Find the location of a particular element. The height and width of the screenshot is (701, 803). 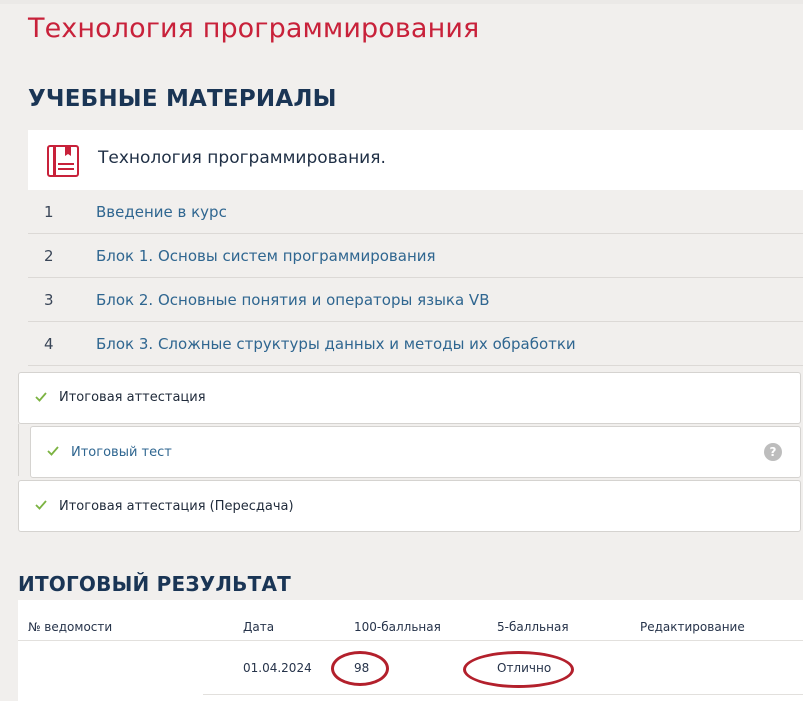

final-test-item: Итоговый тест ? is located at coordinates (415, 452).